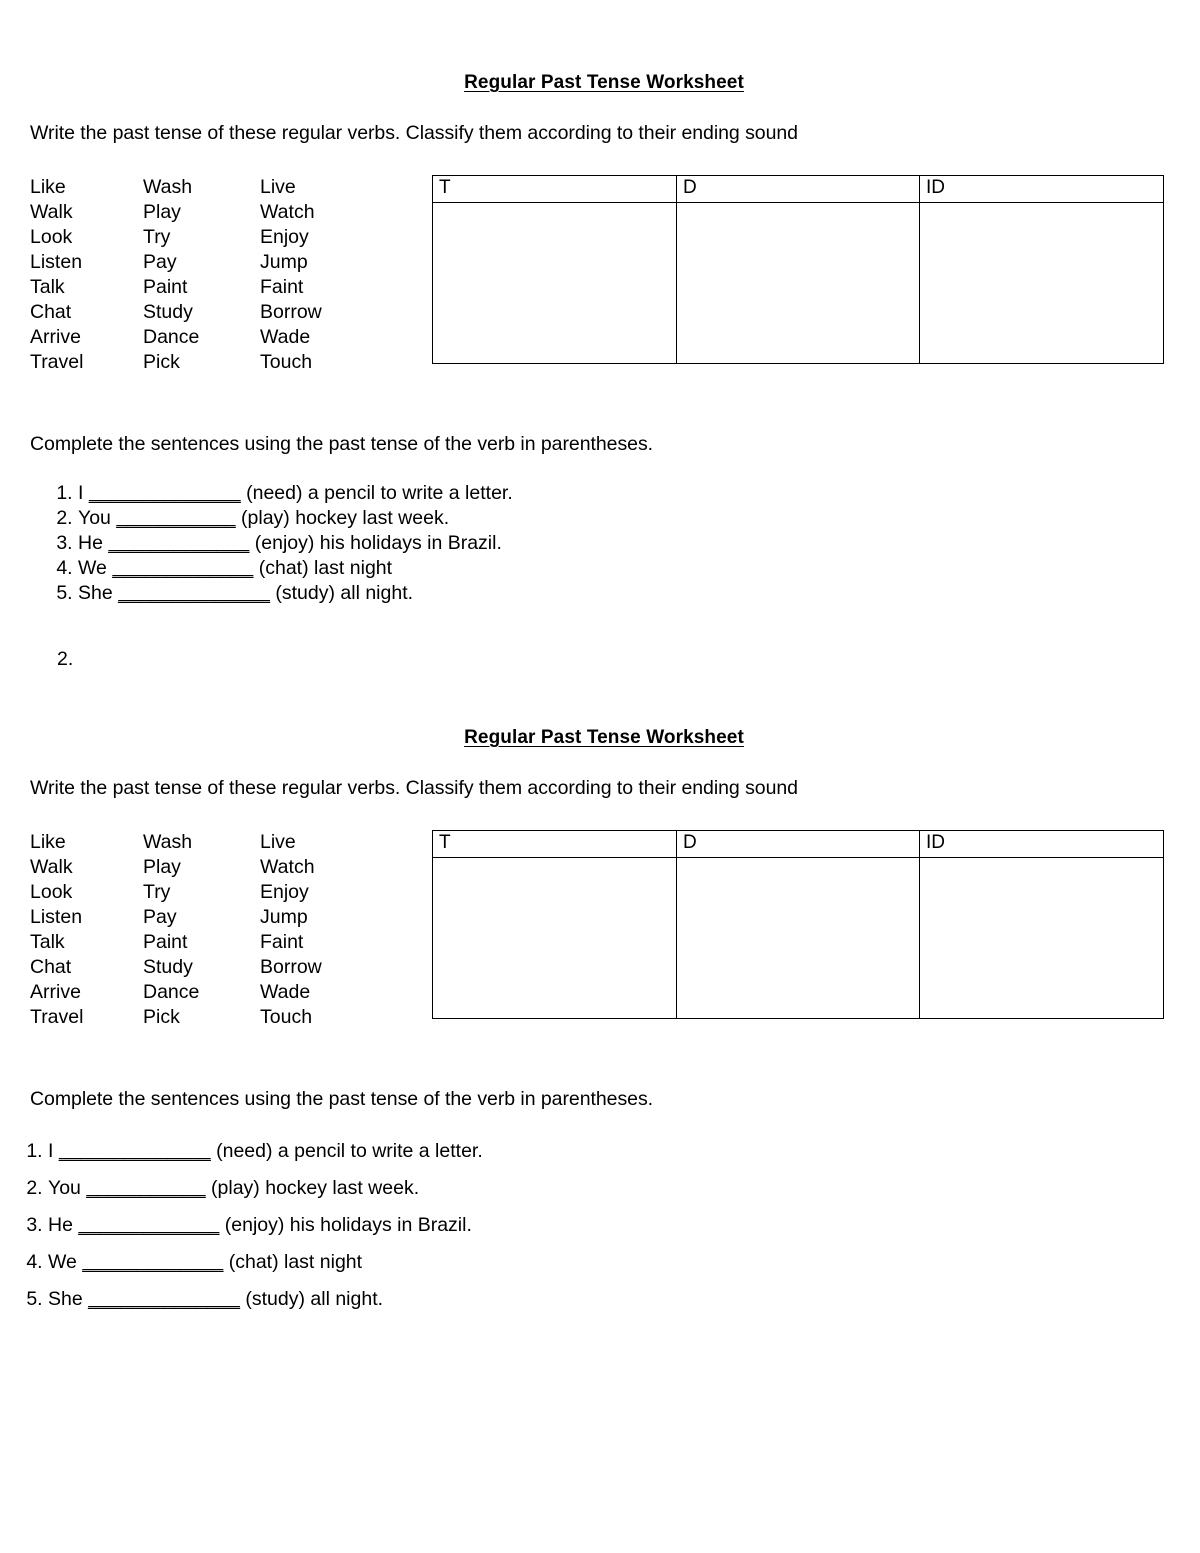 The height and width of the screenshot is (1553, 1200). I want to click on verb-item: Enjoy, so click(284, 237).